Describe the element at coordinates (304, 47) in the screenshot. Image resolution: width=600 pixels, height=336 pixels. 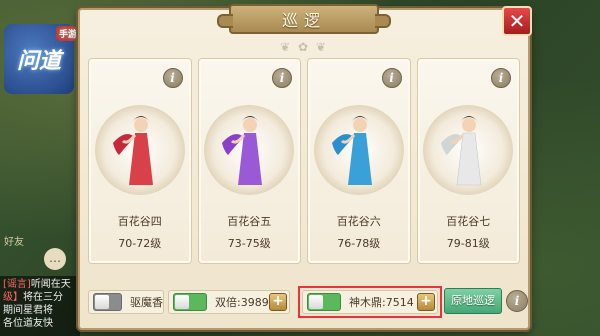
I see `title-ornament: ❦ ✿ ❦` at that location.